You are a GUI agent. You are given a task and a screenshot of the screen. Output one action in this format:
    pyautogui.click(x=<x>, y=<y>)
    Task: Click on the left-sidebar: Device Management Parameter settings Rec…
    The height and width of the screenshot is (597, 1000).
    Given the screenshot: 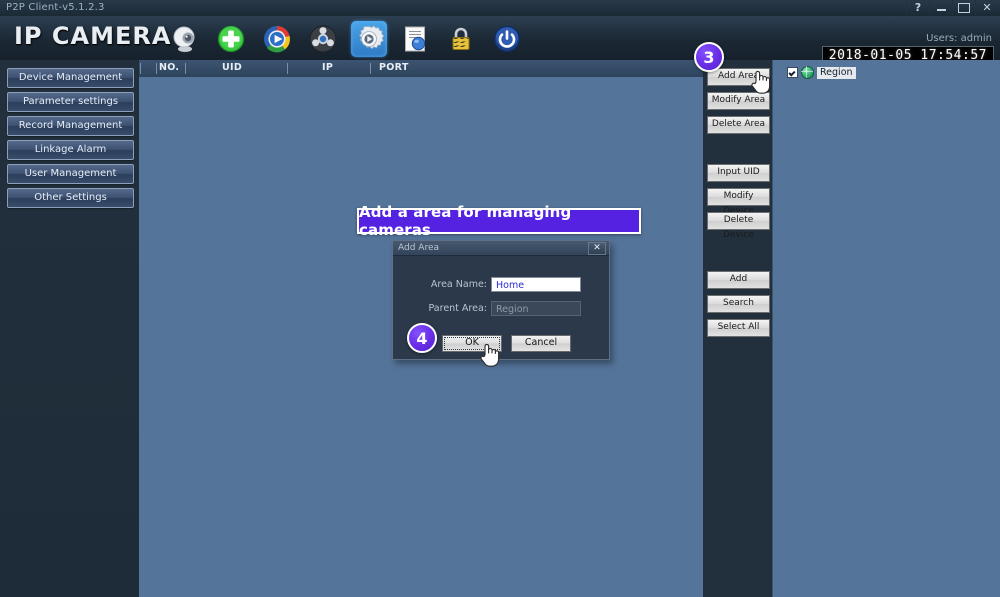 What is the action you would take?
    pyautogui.click(x=70, y=328)
    